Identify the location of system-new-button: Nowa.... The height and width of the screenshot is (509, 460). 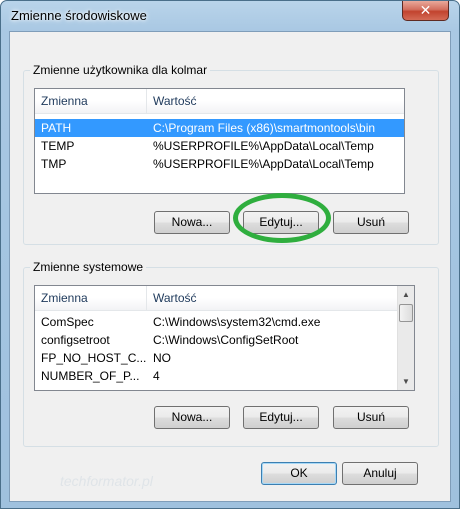
(192, 417).